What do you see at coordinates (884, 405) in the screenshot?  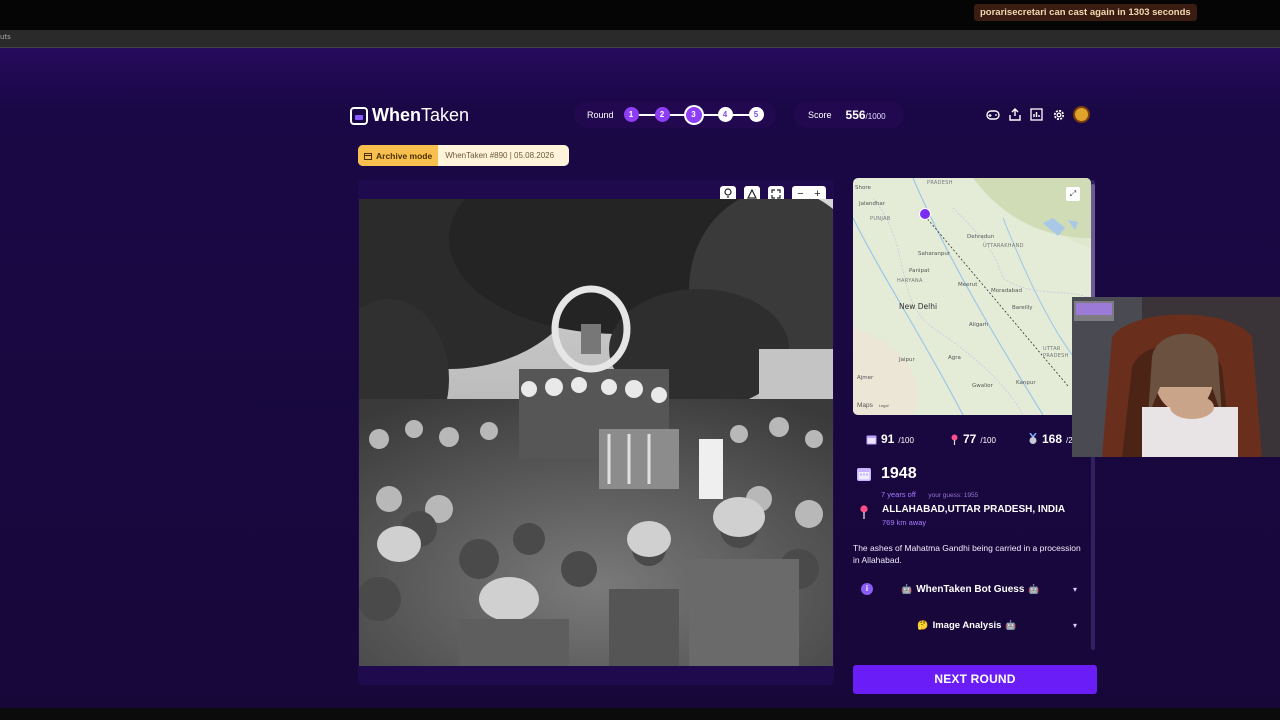 I see `map-legal-link: Legal` at bounding box center [884, 405].